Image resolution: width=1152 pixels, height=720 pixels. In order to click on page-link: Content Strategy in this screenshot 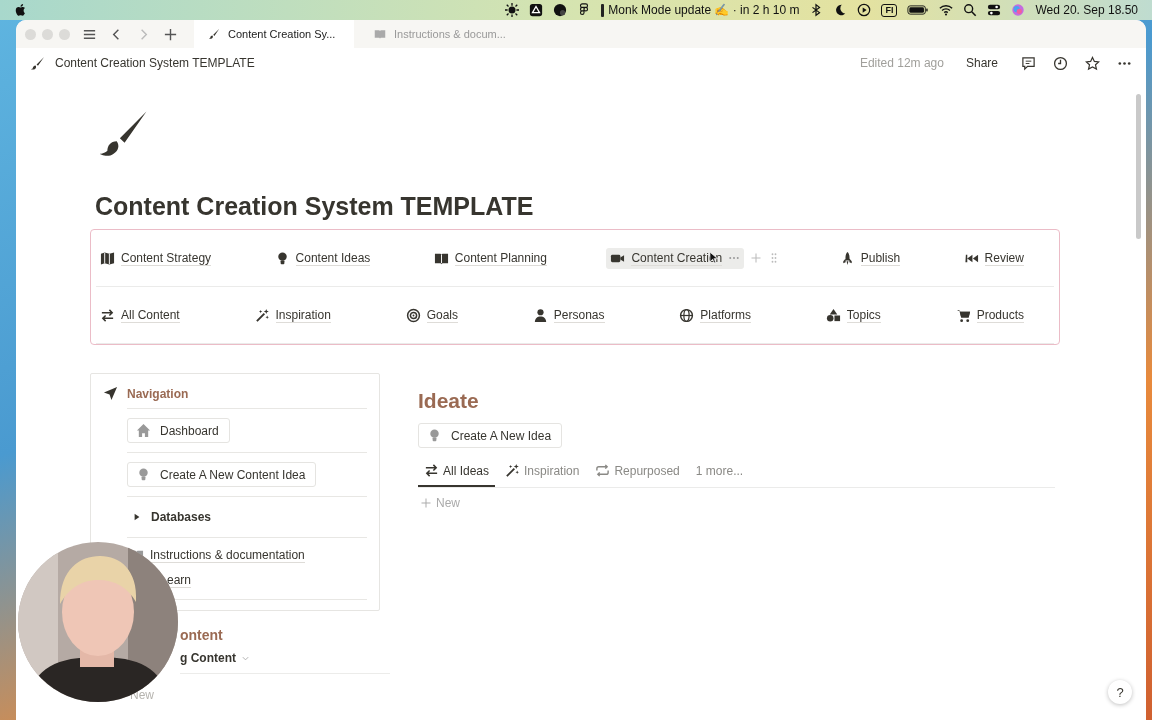, I will do `click(156, 258)`.